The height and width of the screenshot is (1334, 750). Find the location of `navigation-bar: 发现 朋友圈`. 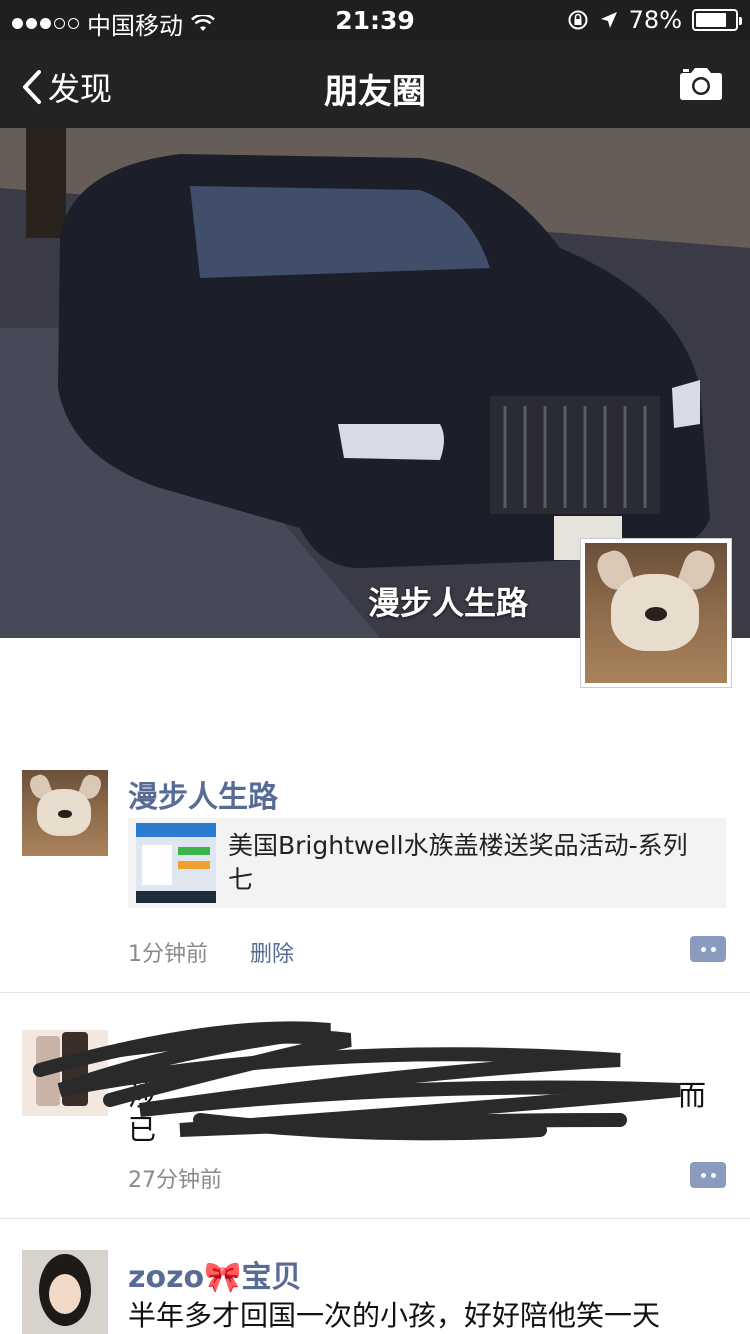

navigation-bar: 发现 朋友圈 is located at coordinates (375, 84).